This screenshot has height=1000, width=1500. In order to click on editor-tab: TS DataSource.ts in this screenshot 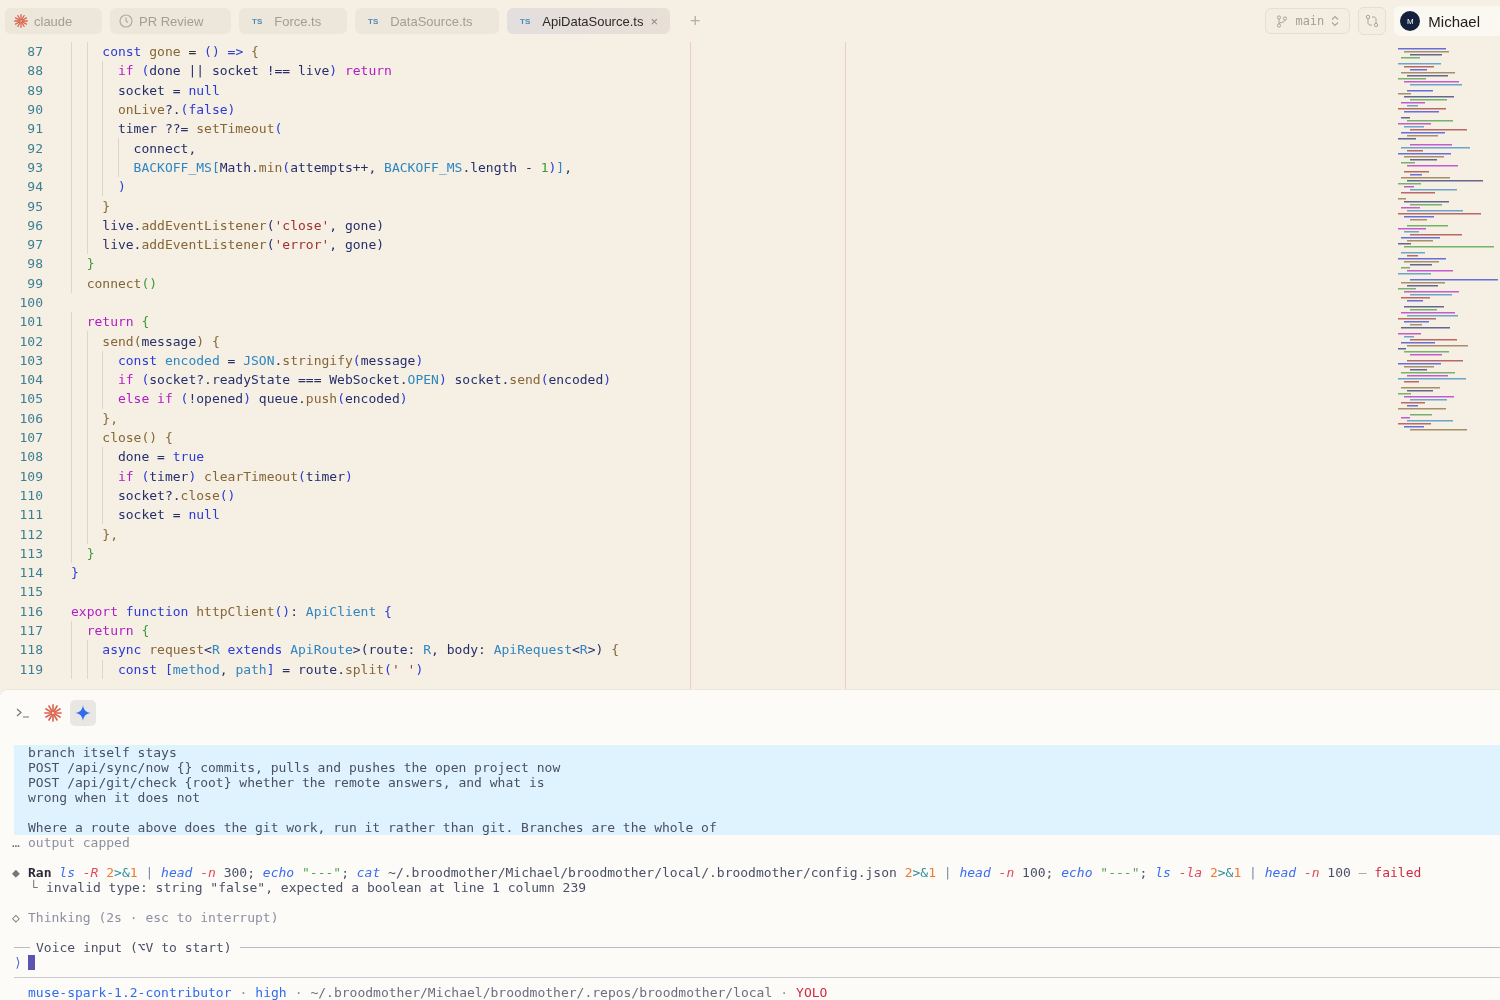, I will do `click(427, 21)`.